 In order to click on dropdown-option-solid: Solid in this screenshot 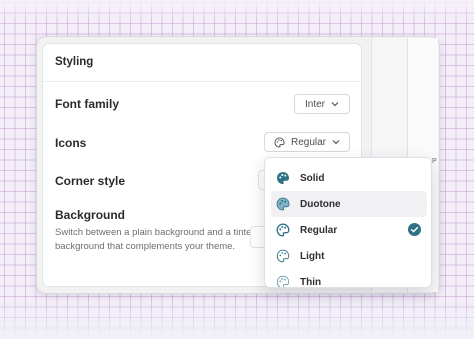, I will do `click(349, 178)`.